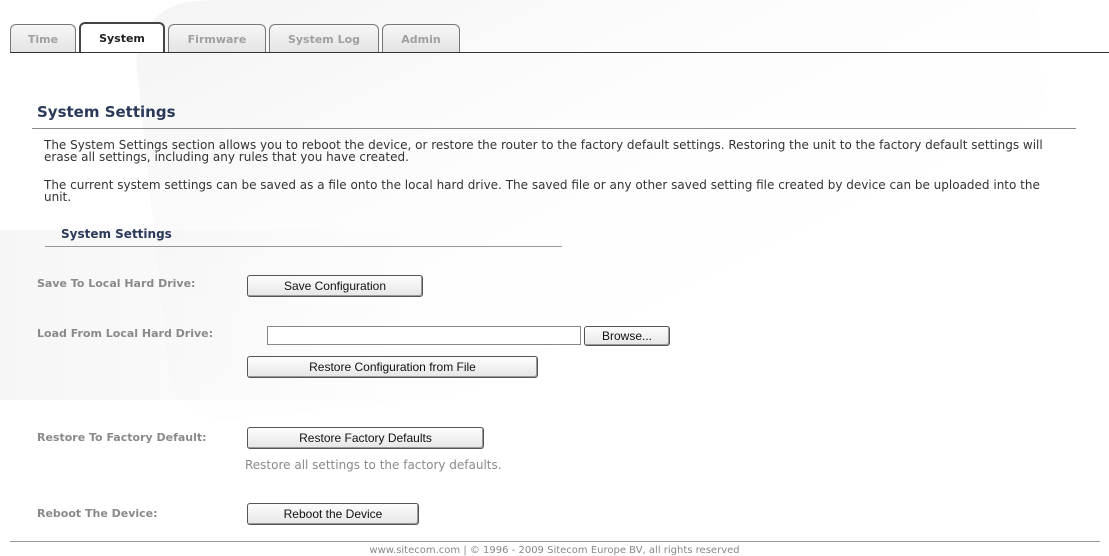 The height and width of the screenshot is (556, 1109). Describe the element at coordinates (43, 38) in the screenshot. I see `tab-time: Time` at that location.